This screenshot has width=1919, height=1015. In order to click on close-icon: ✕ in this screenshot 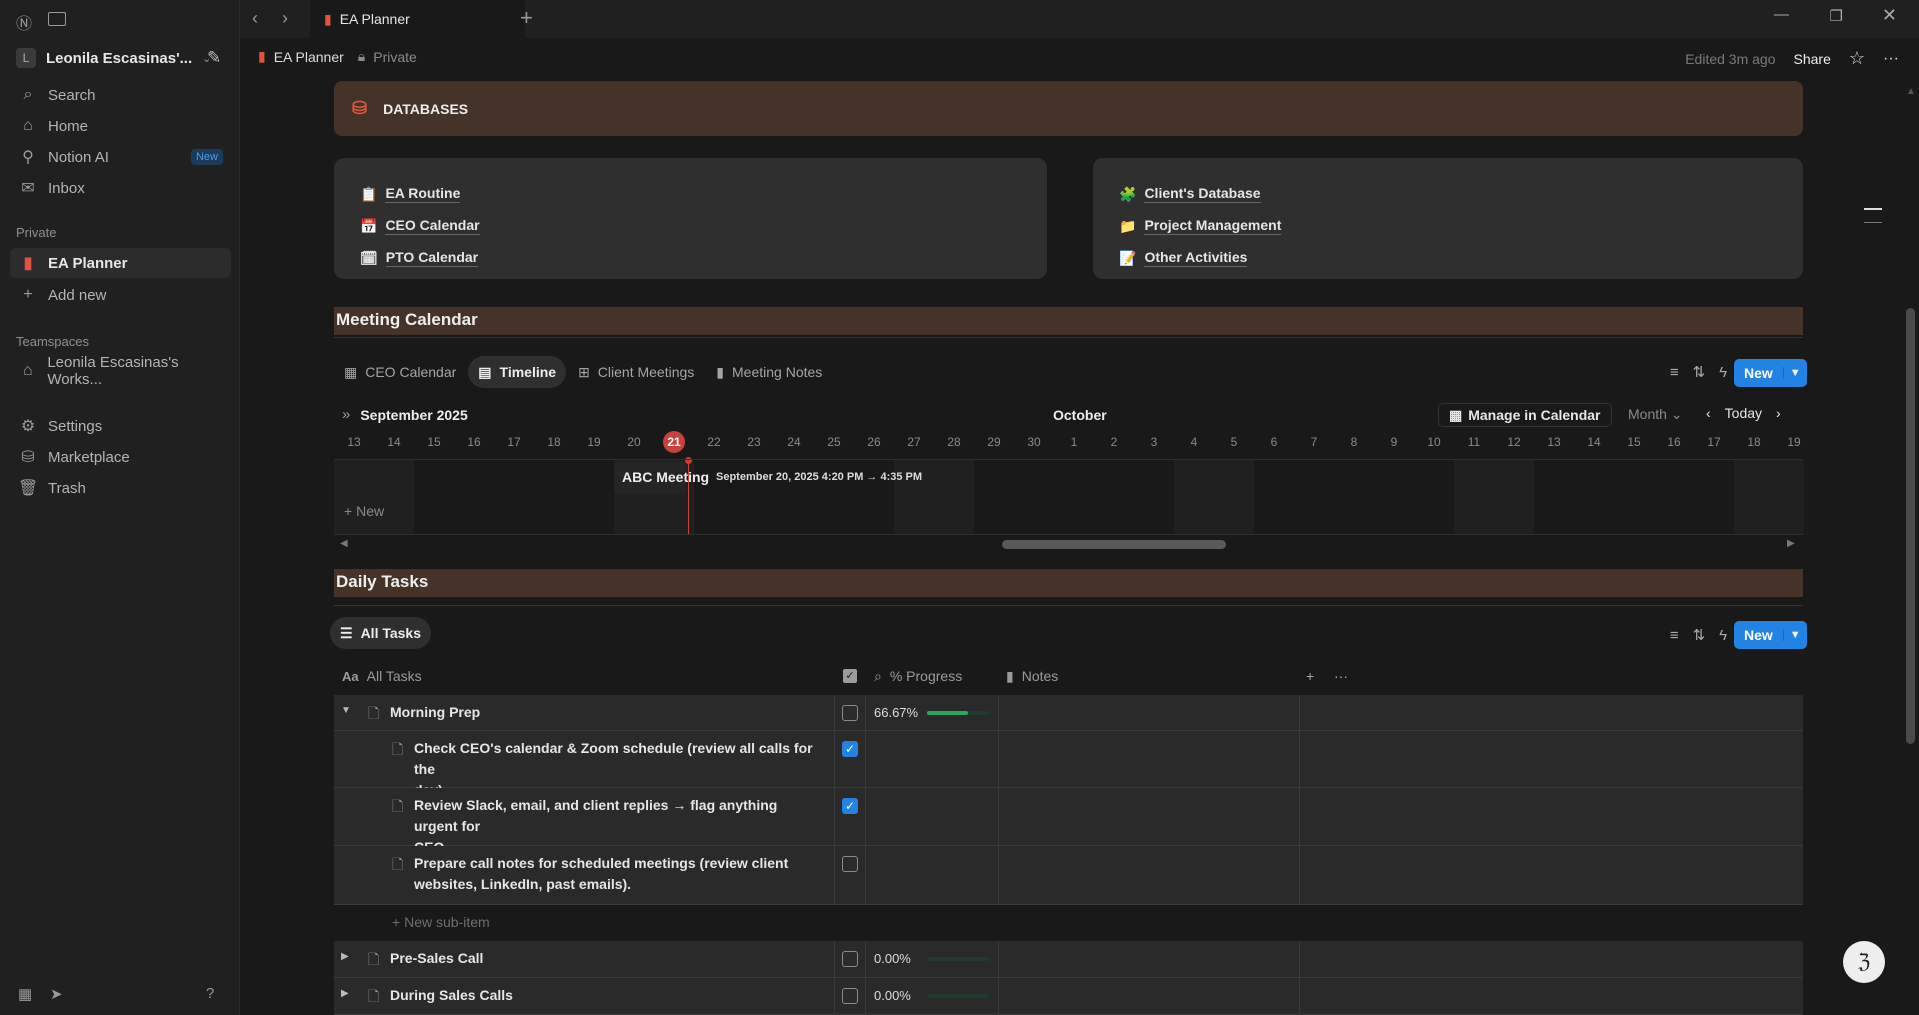, I will do `click(1889, 15)`.